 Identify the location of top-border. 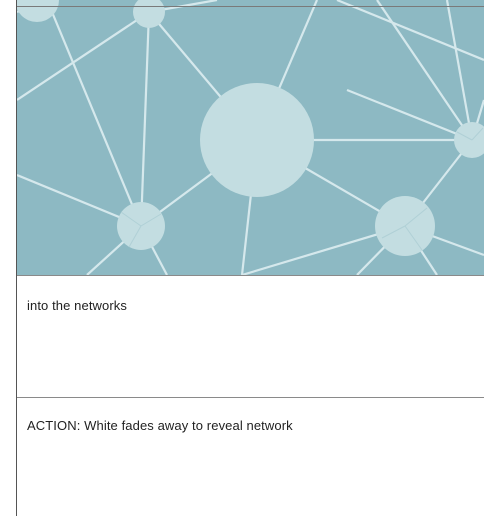
(250, 6).